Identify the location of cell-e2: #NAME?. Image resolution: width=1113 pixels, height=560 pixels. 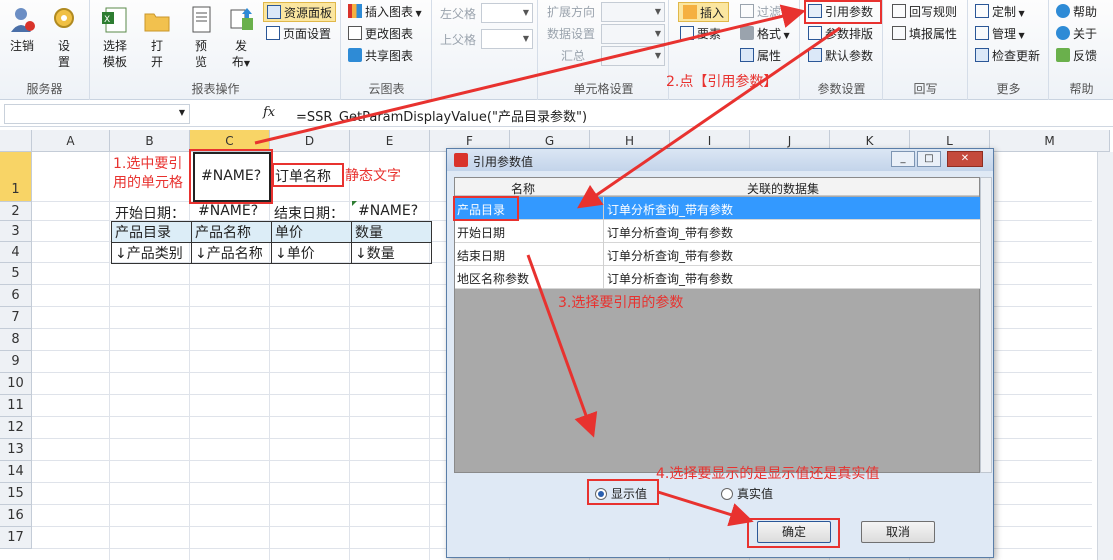
(388, 211).